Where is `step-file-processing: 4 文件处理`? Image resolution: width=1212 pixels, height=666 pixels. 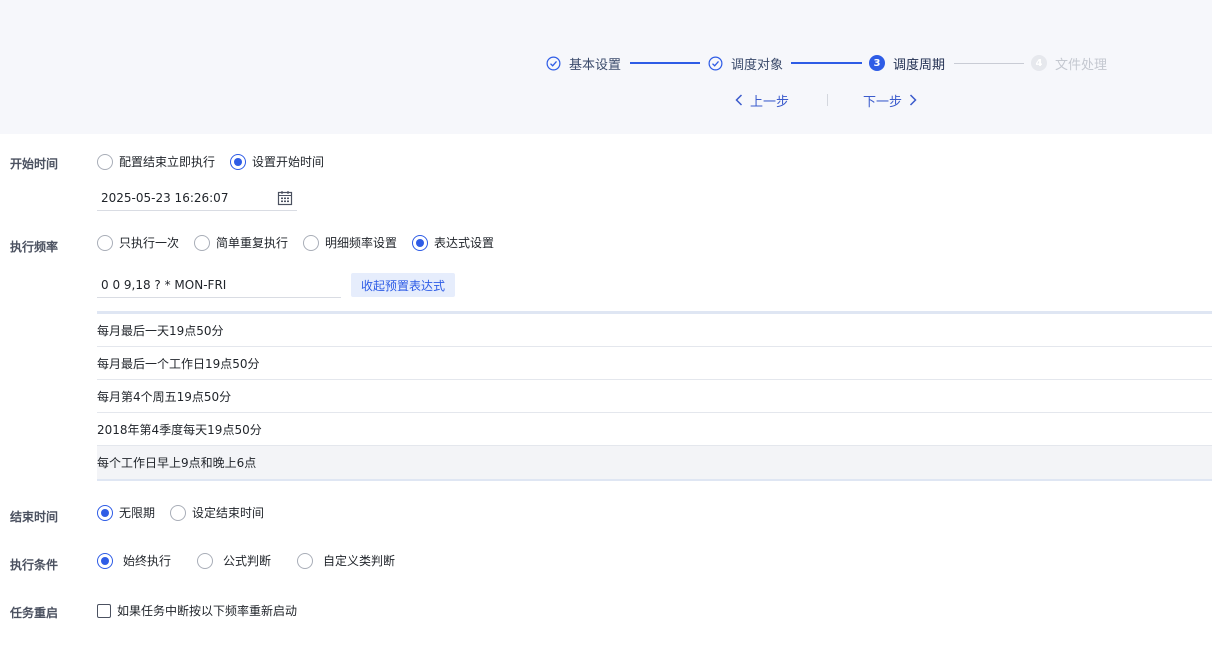 step-file-processing: 4 文件处理 is located at coordinates (1069, 63).